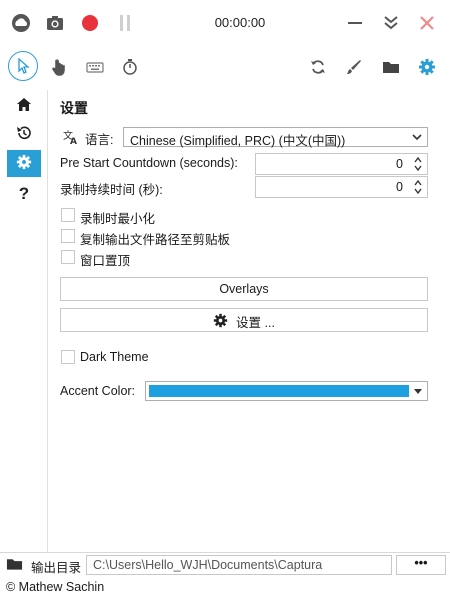  Describe the element at coordinates (74, 108) in the screenshot. I see `page-title: 设置` at that location.